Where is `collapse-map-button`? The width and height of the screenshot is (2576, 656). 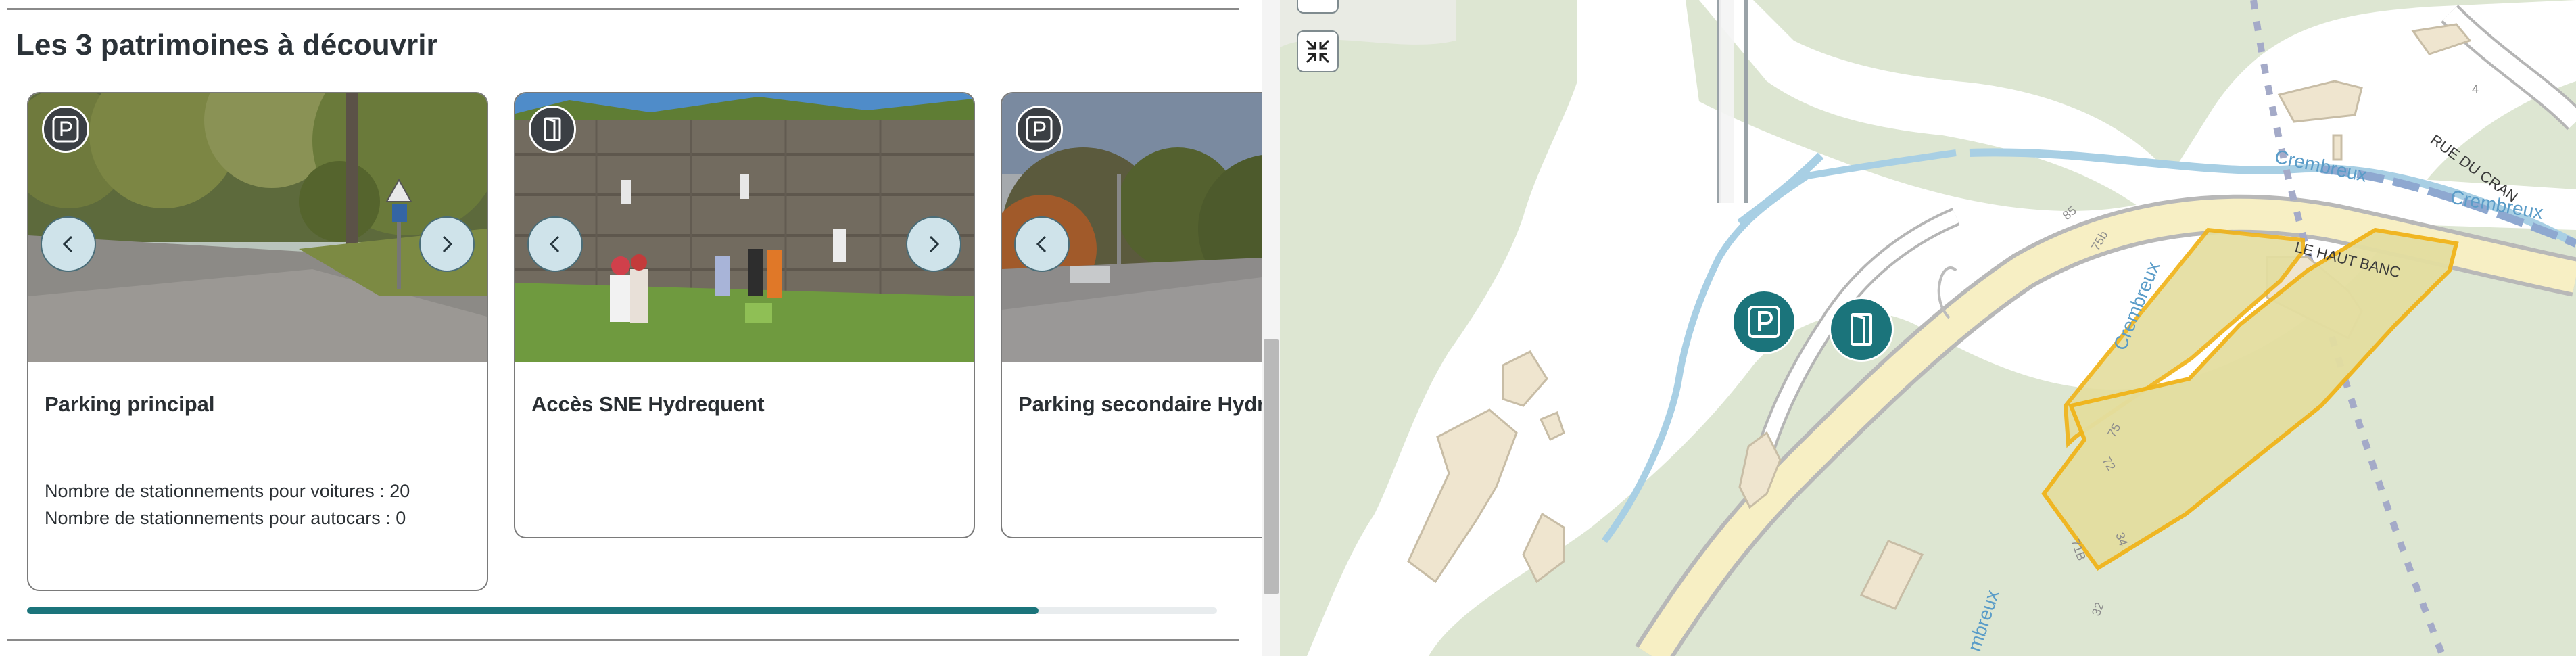
collapse-map-button is located at coordinates (1318, 51).